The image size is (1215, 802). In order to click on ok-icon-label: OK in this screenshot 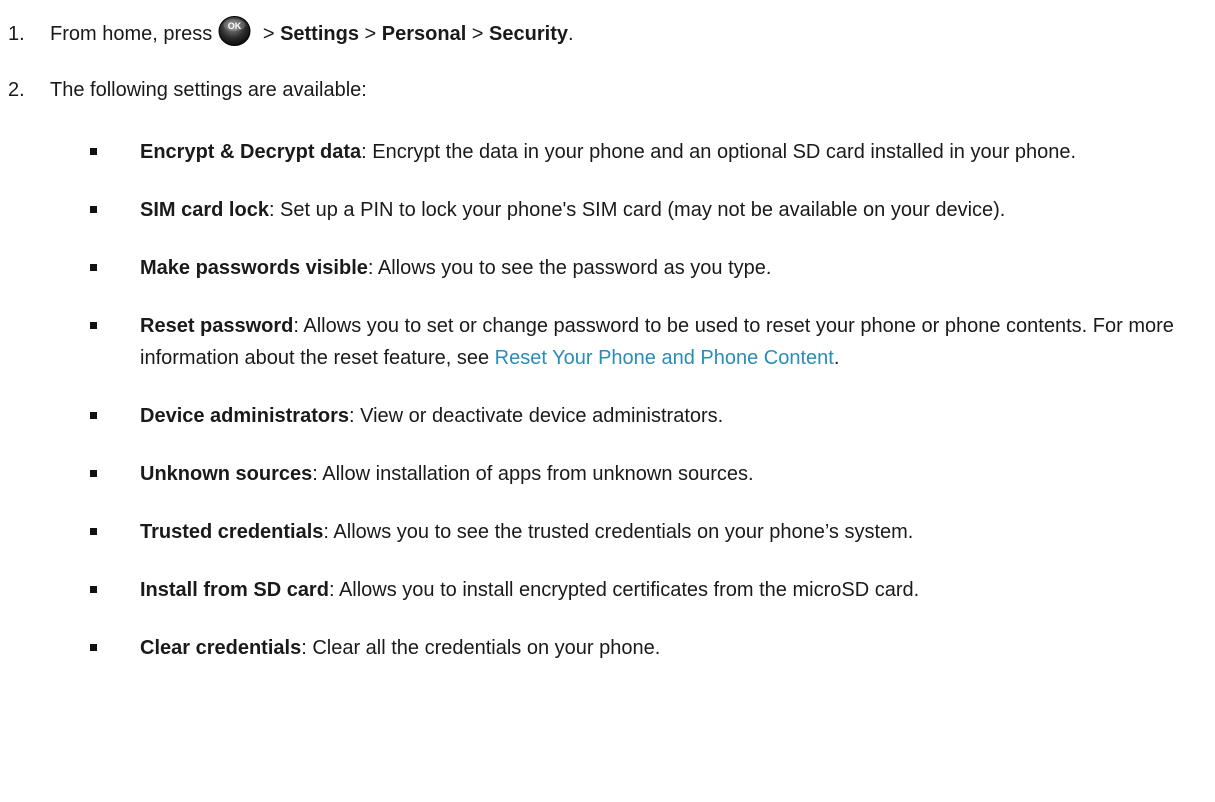, I will do `click(235, 26)`.